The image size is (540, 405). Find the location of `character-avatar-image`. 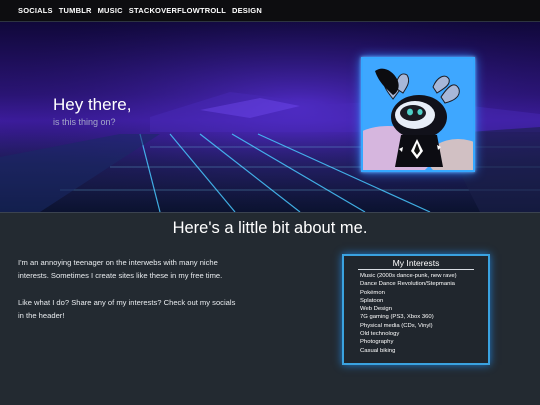

character-avatar-image is located at coordinates (418, 114).